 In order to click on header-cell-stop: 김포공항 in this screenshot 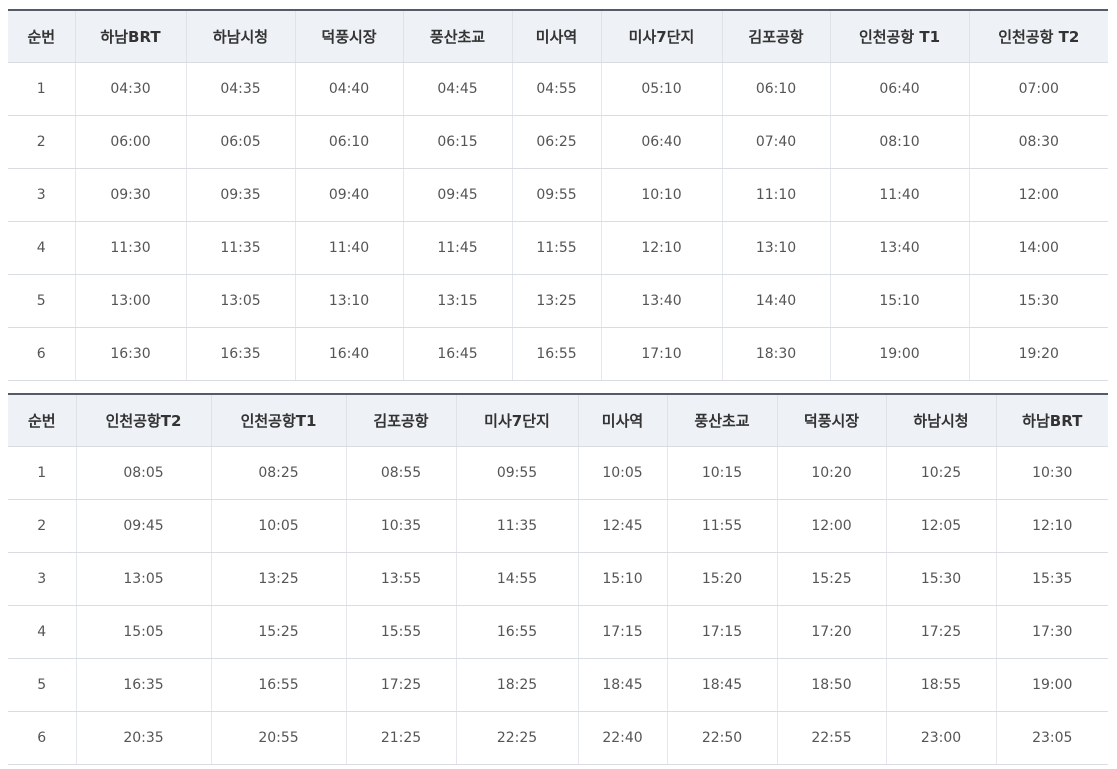, I will do `click(775, 36)`.